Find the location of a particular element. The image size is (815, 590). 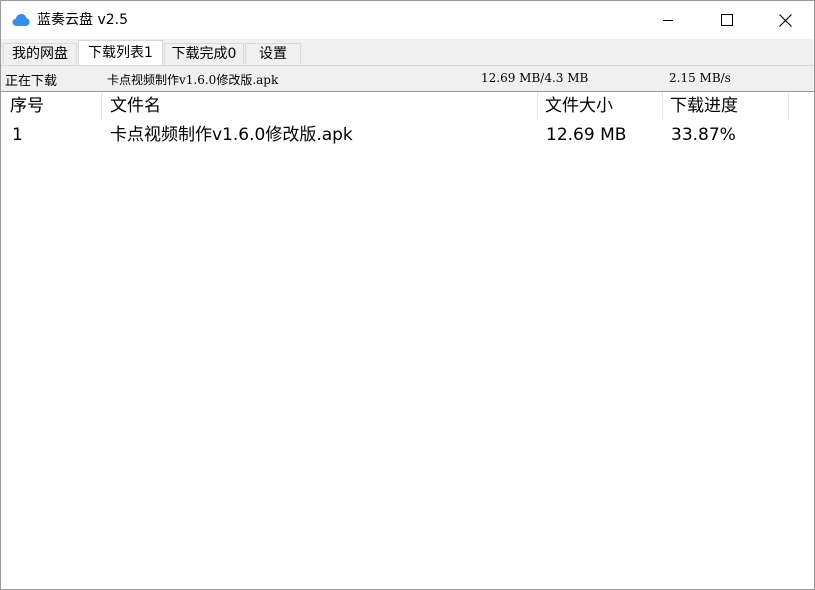

tab-my-drive: 我的网盘 is located at coordinates (40, 53).